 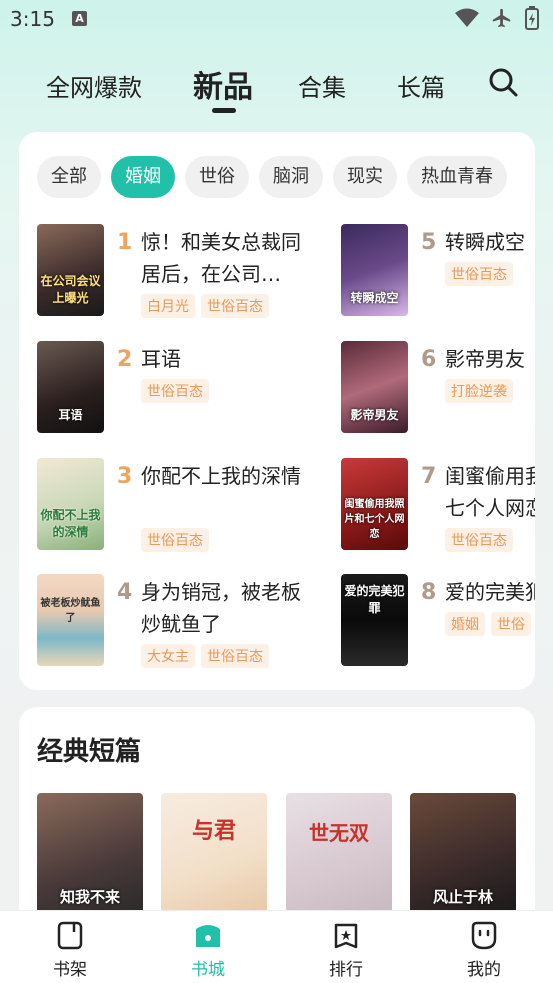 What do you see at coordinates (161, 359) in the screenshot?
I see `book-title: 耳语` at bounding box center [161, 359].